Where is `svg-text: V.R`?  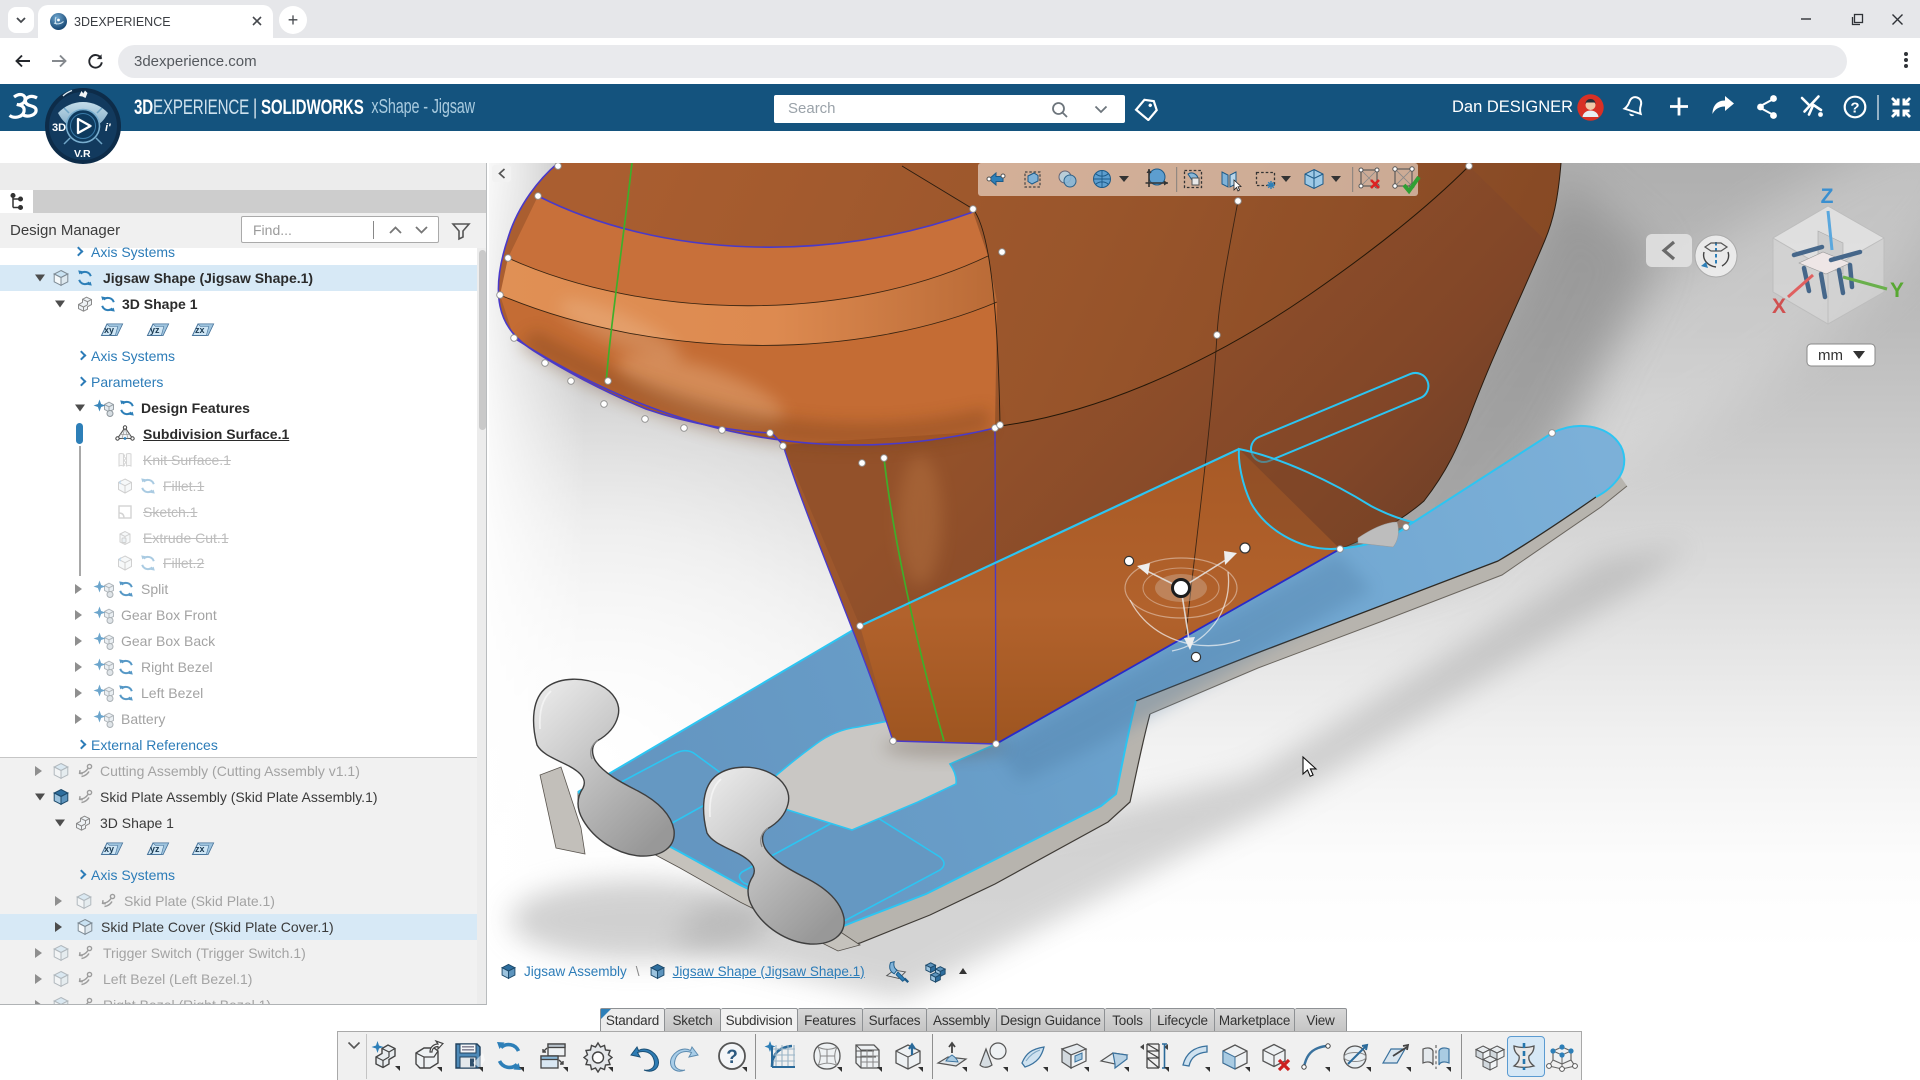 svg-text: V.R is located at coordinates (82, 154).